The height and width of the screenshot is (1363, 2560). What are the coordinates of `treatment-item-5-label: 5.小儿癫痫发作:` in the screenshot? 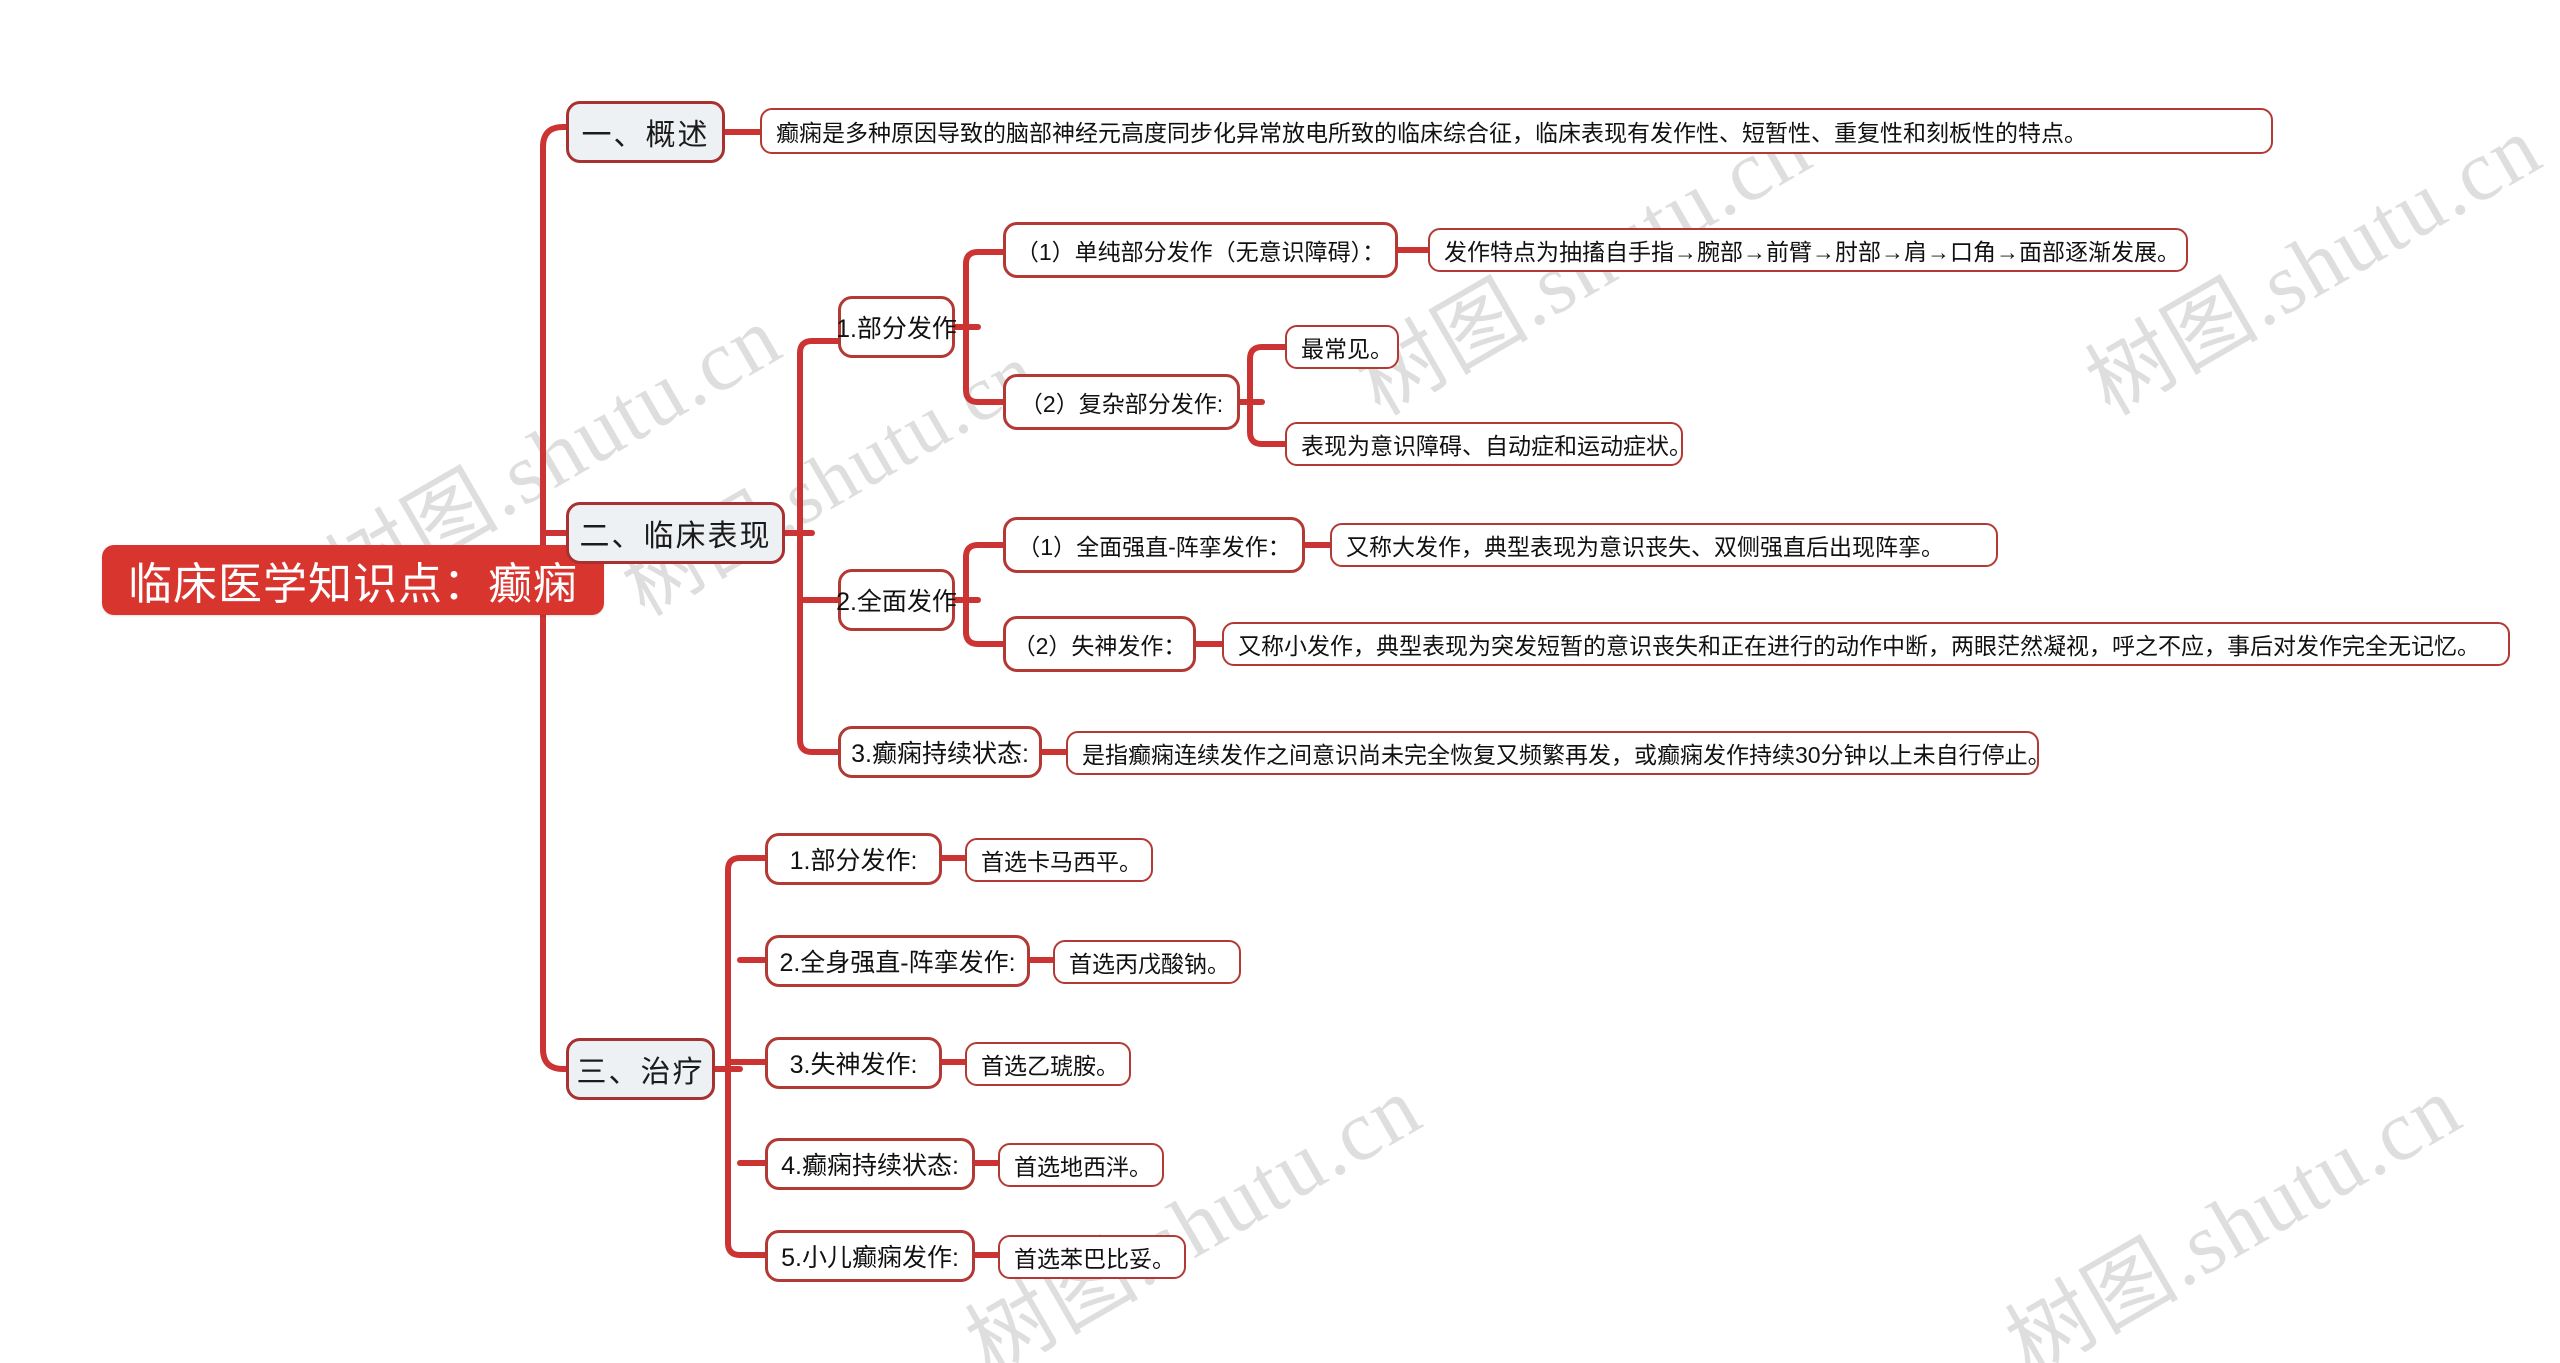 It's located at (870, 1258).